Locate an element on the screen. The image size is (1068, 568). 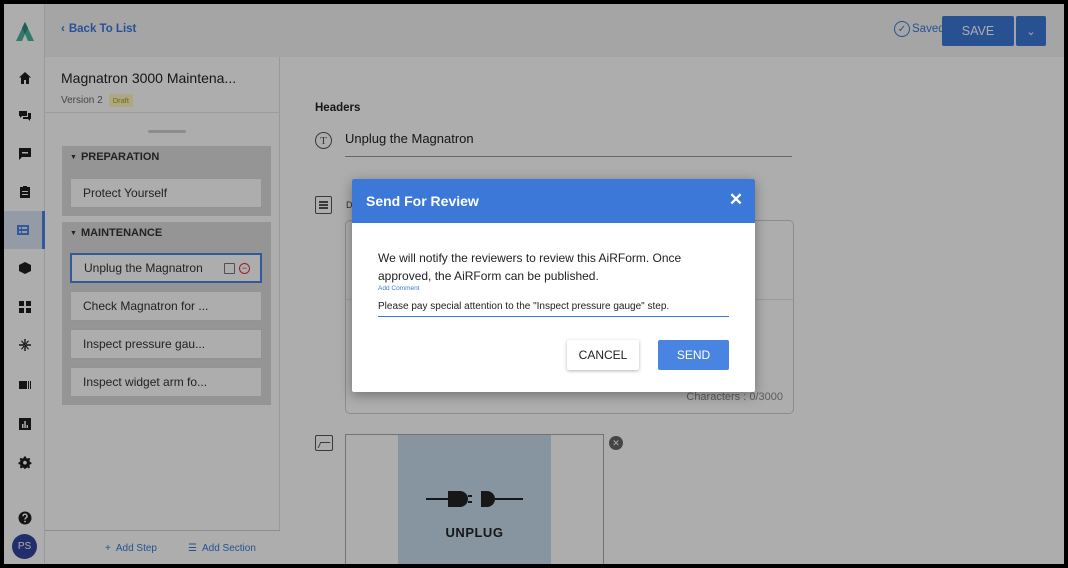
cancel-button: CANCEL is located at coordinates (603, 355).